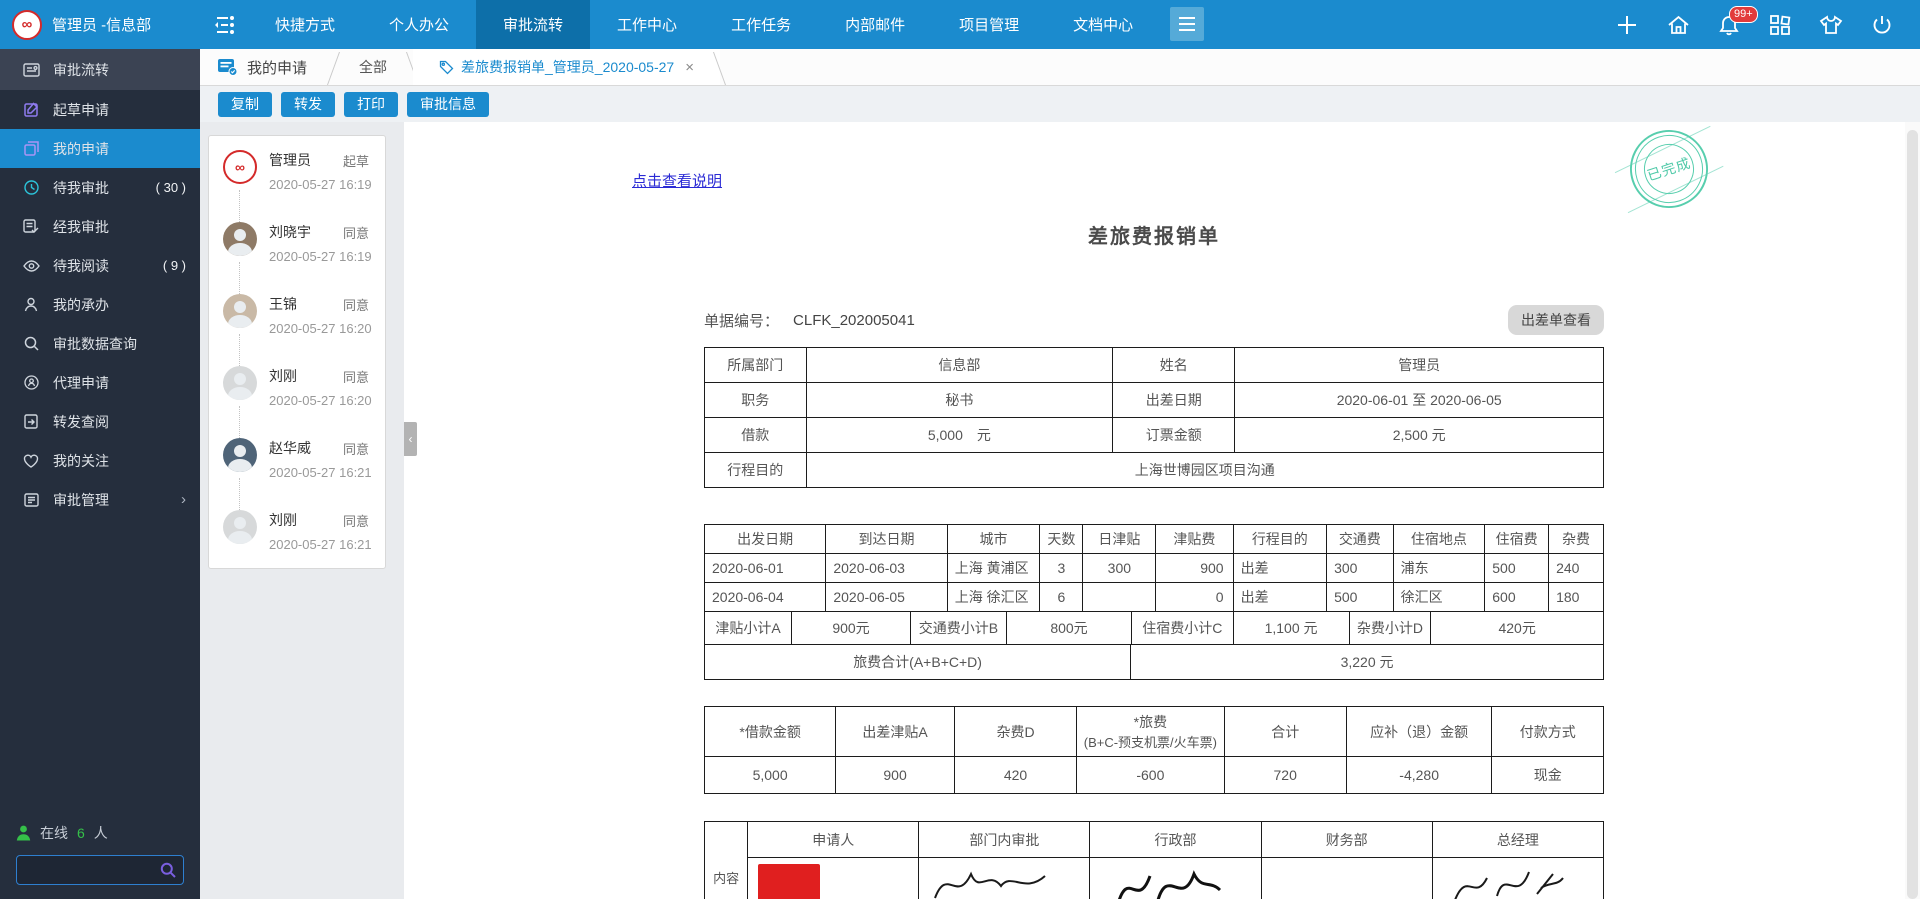 Image resolution: width=1920 pixels, height=899 pixels. What do you see at coordinates (320, 256) in the screenshot?
I see `approval-time: 2020-05-27 16:19` at bounding box center [320, 256].